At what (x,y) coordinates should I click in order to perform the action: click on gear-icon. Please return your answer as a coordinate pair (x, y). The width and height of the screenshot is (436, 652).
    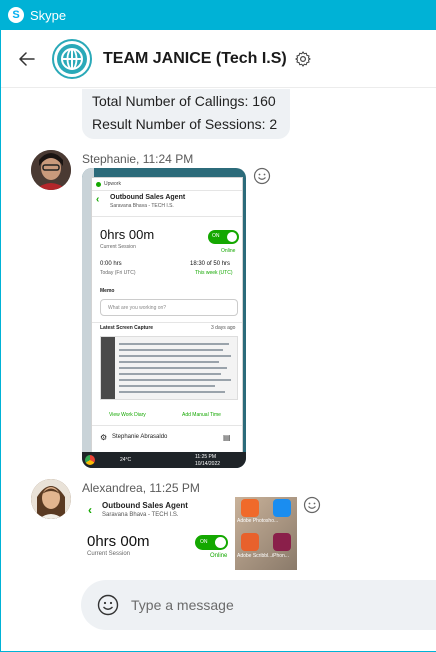
    Looking at the image, I should click on (303, 58).